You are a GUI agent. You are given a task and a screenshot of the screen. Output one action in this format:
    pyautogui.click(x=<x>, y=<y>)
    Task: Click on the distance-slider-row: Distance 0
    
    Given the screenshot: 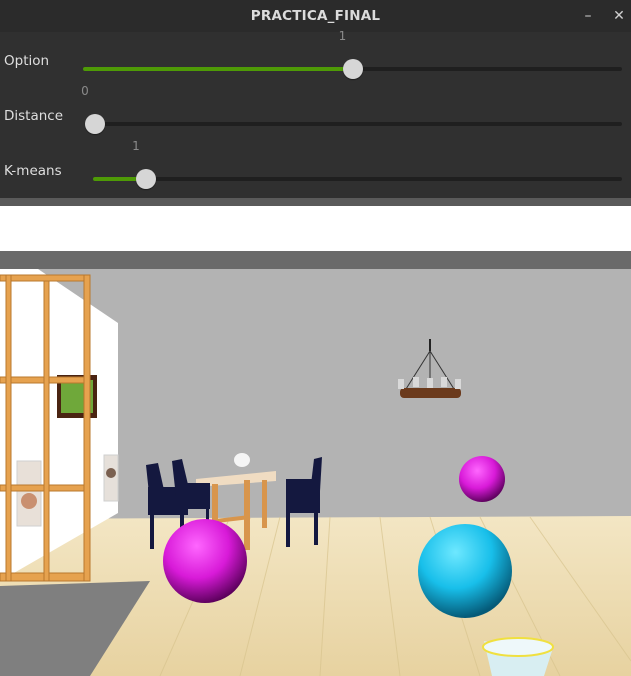 What is the action you would take?
    pyautogui.click(x=315, y=120)
    